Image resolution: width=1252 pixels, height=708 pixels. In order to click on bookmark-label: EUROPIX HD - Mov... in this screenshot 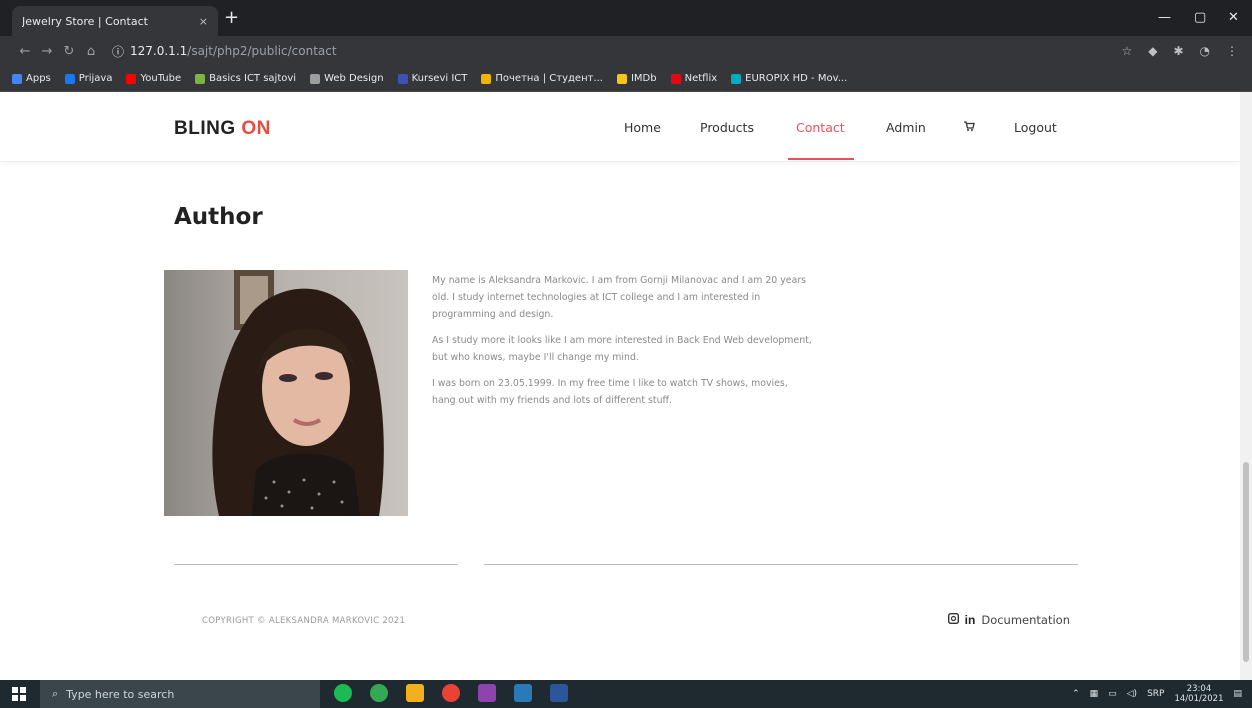, I will do `click(796, 78)`.